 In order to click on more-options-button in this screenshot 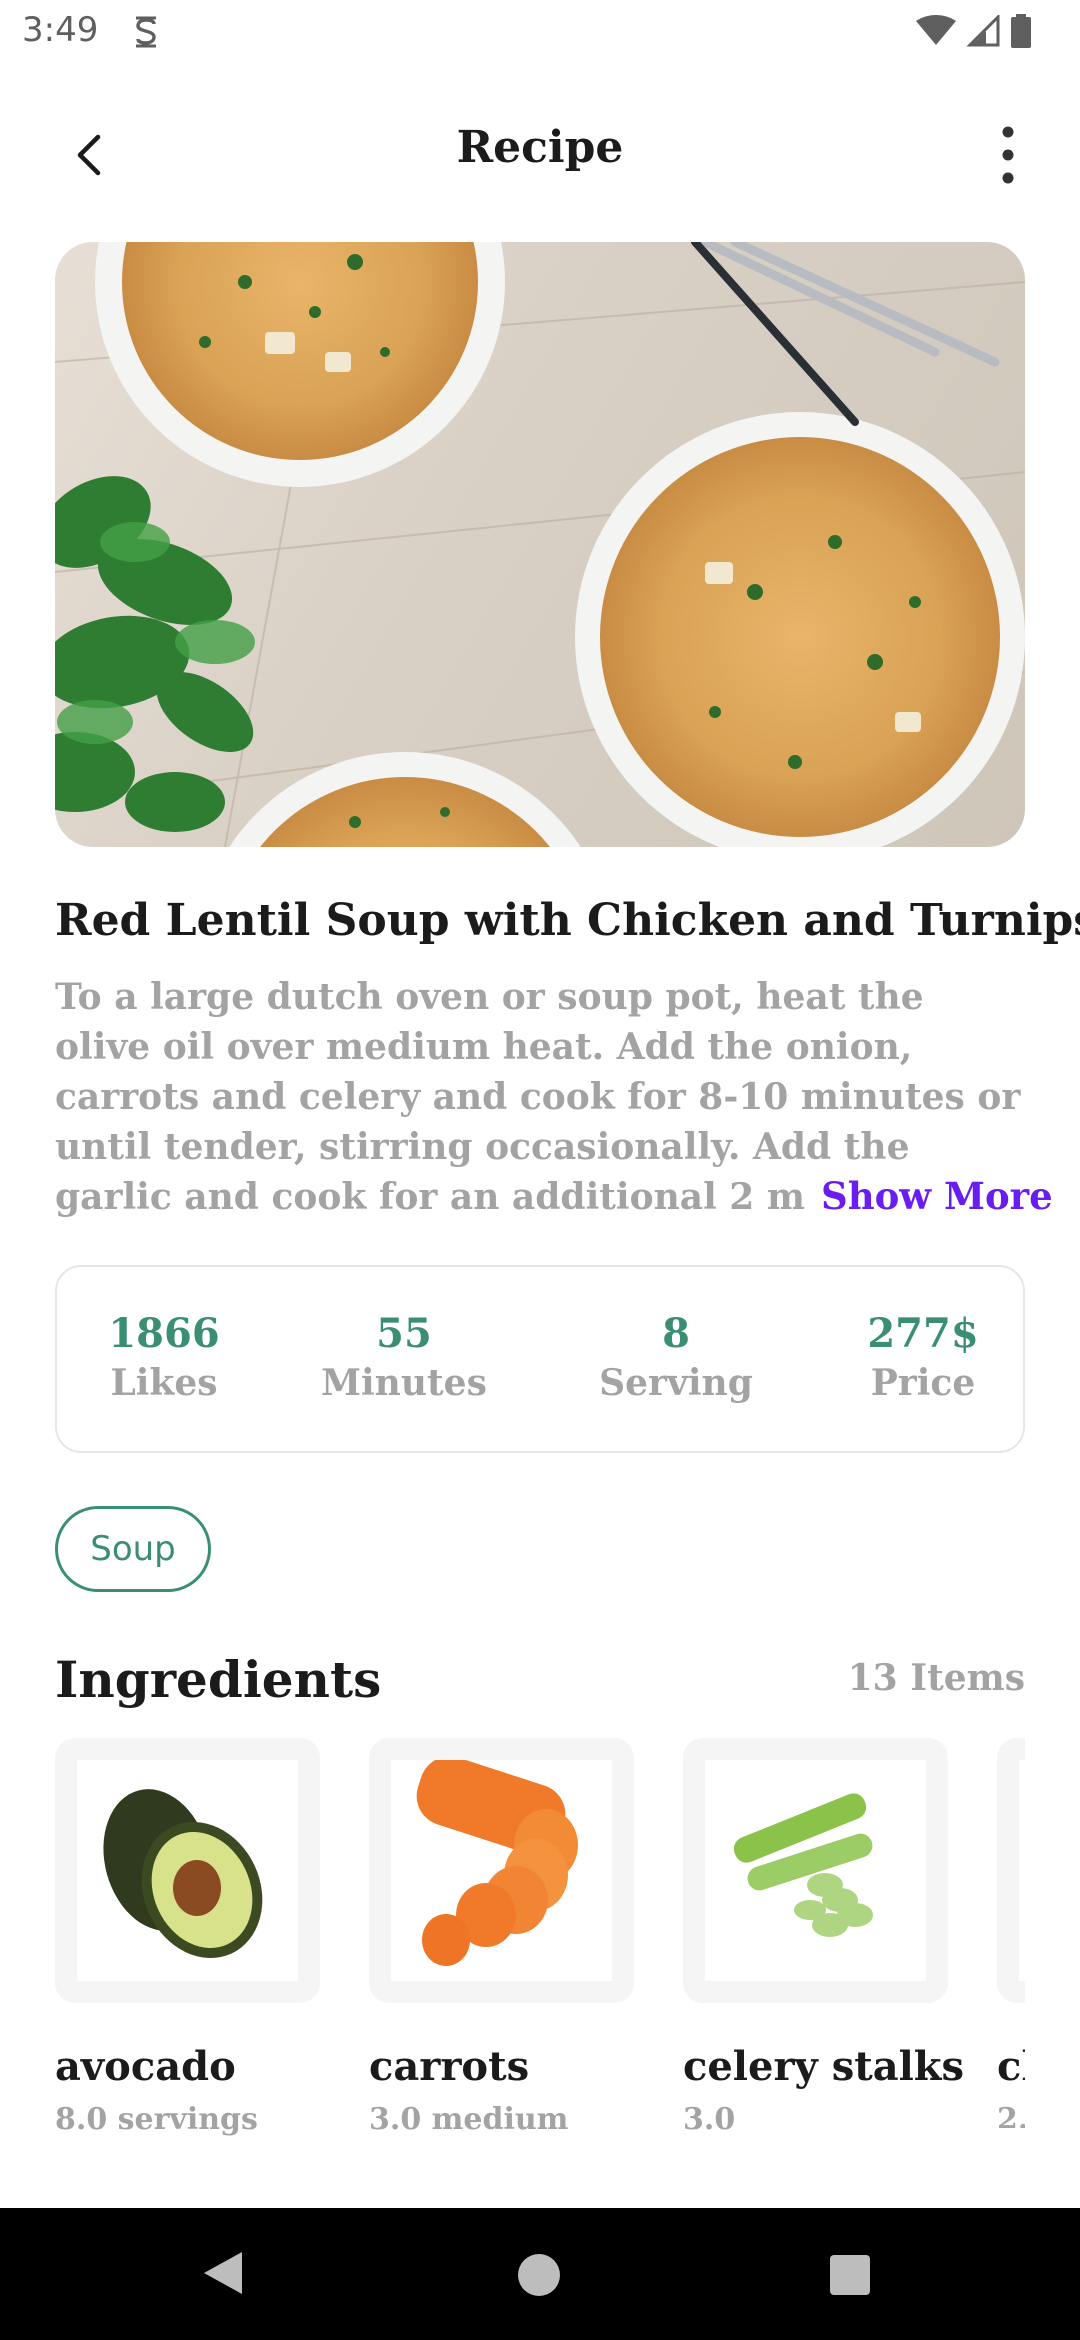, I will do `click(1008, 155)`.